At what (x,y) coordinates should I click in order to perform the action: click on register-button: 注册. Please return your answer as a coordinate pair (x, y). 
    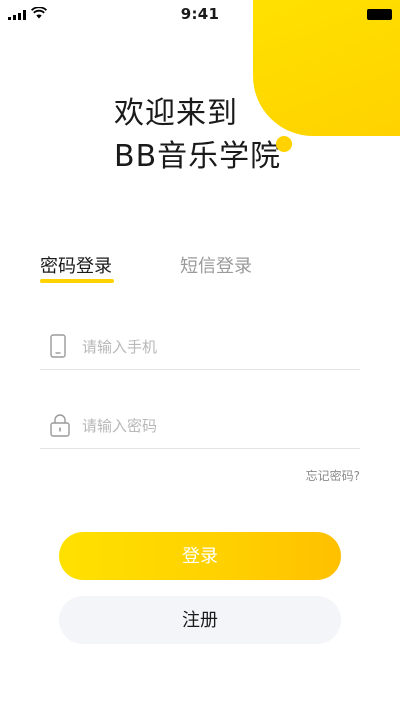
    Looking at the image, I should click on (200, 620).